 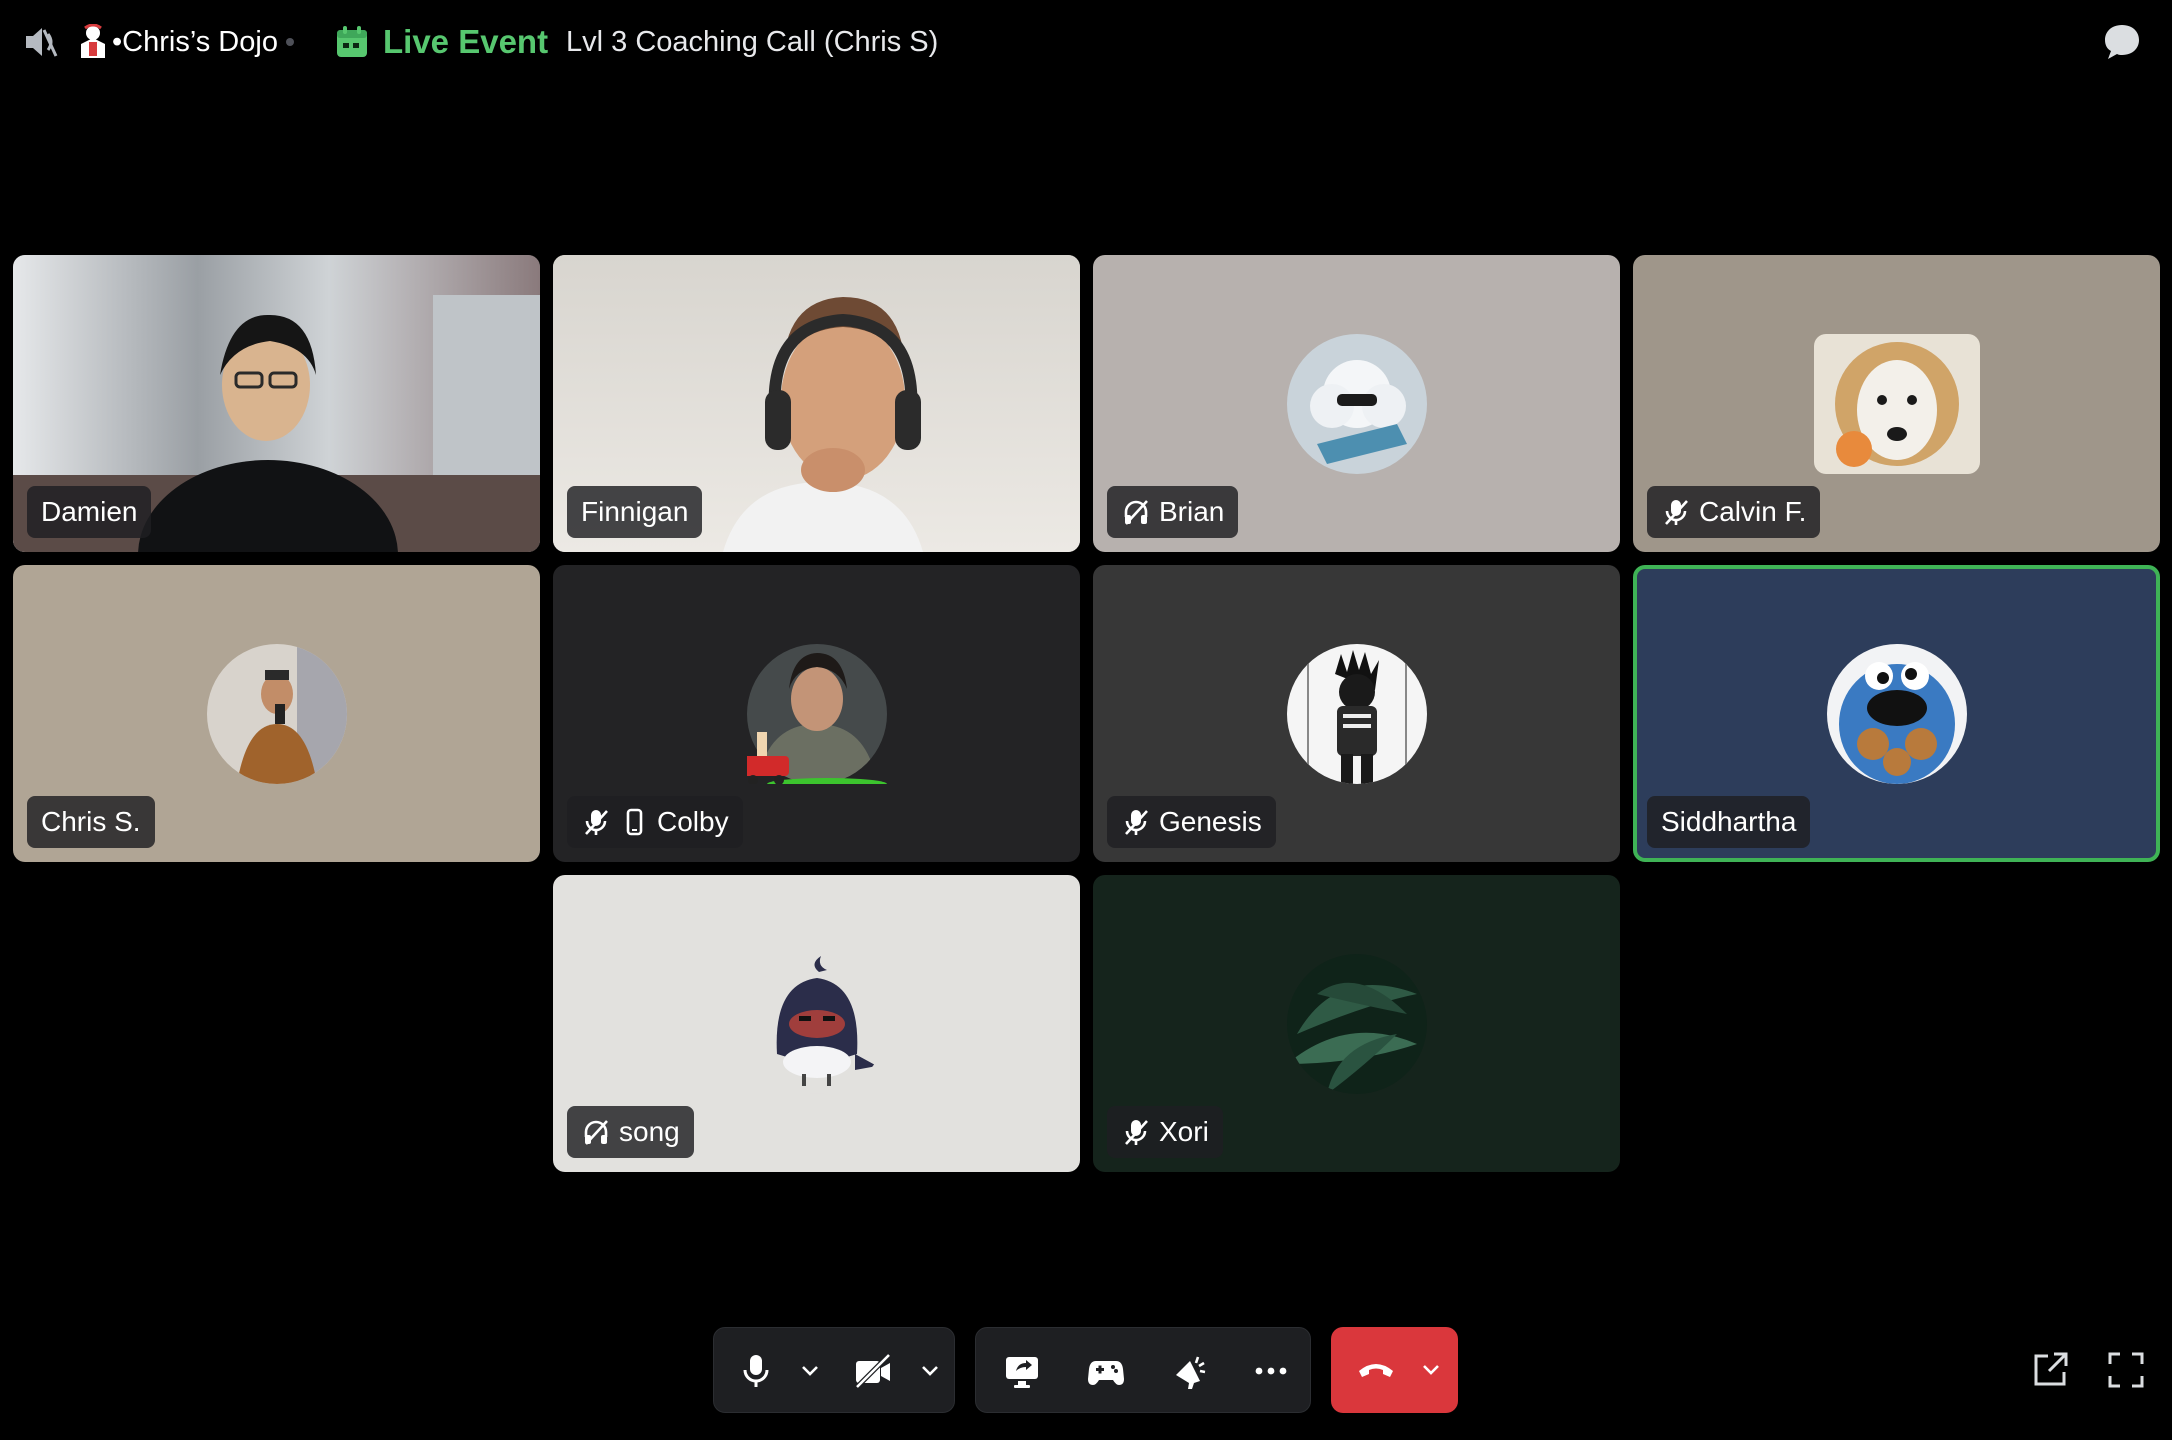 What do you see at coordinates (2050, 1370) in the screenshot?
I see `pop-out-button` at bounding box center [2050, 1370].